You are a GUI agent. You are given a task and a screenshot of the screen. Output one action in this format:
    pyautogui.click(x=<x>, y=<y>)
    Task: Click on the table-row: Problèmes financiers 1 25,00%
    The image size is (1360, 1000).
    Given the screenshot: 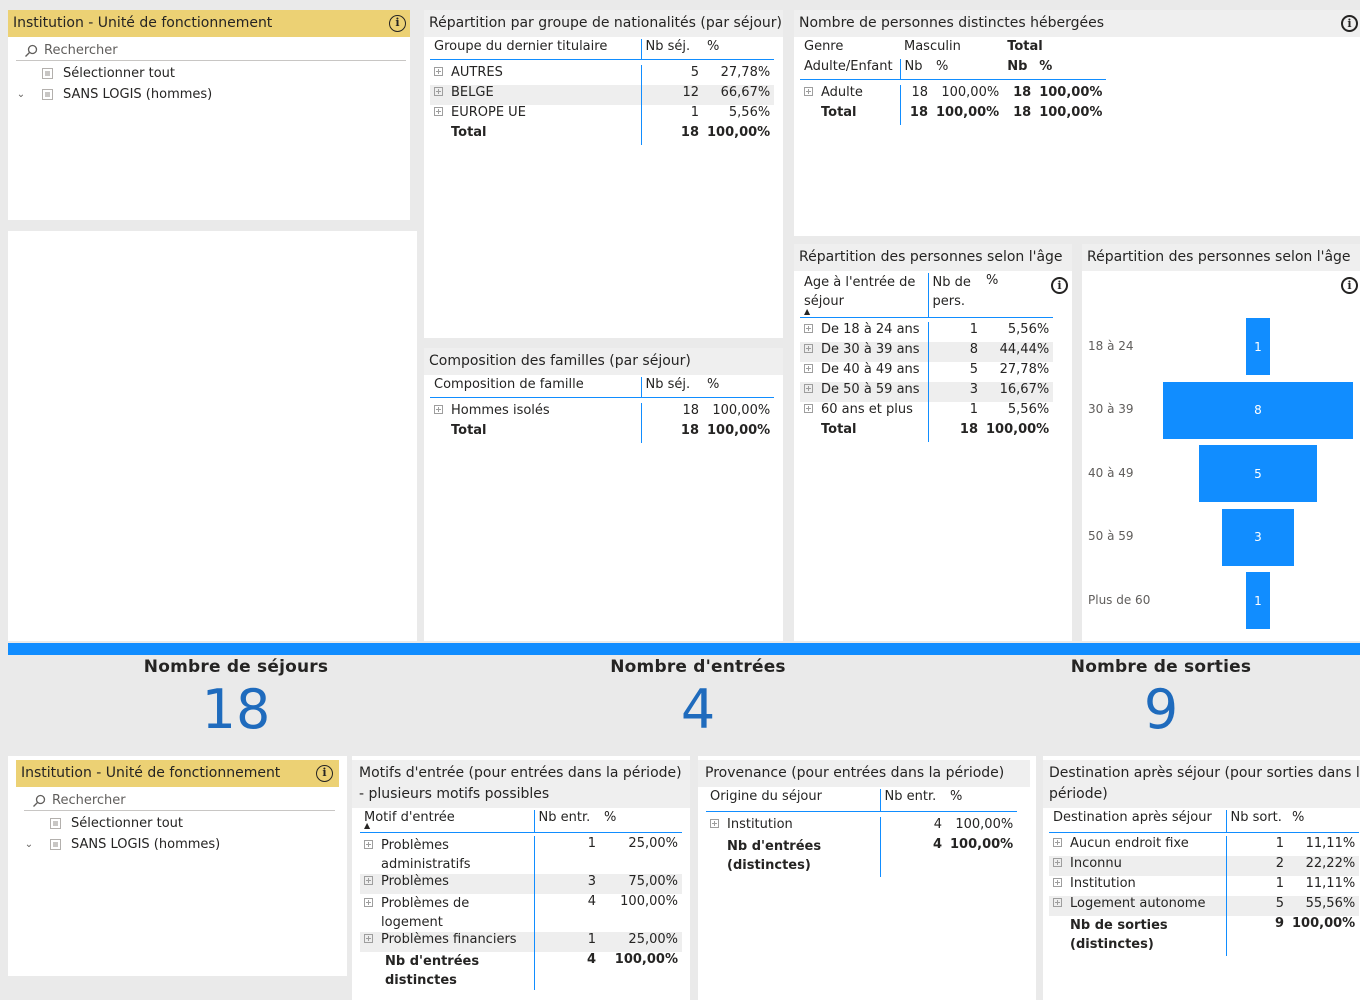 What is the action you would take?
    pyautogui.click(x=521, y=942)
    